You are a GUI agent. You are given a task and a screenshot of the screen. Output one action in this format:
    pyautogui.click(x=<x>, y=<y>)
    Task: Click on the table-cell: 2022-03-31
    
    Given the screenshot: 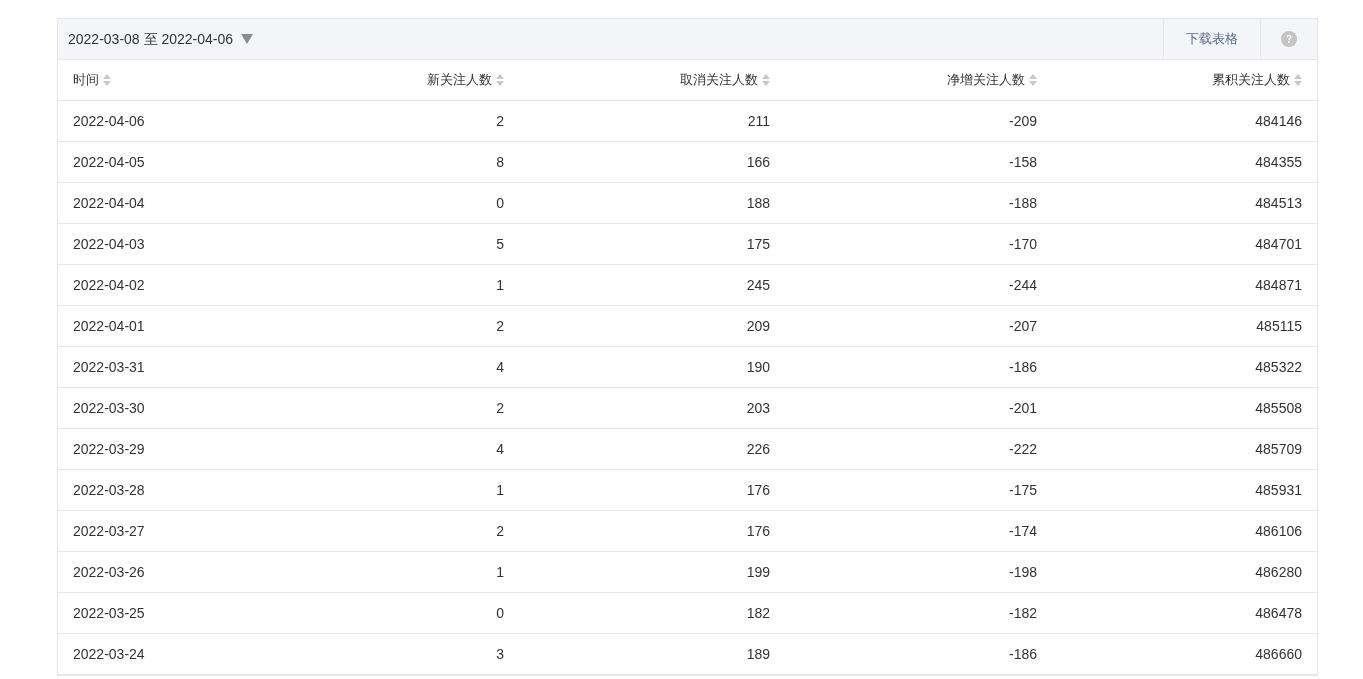 What is the action you would take?
    pyautogui.click(x=109, y=366)
    